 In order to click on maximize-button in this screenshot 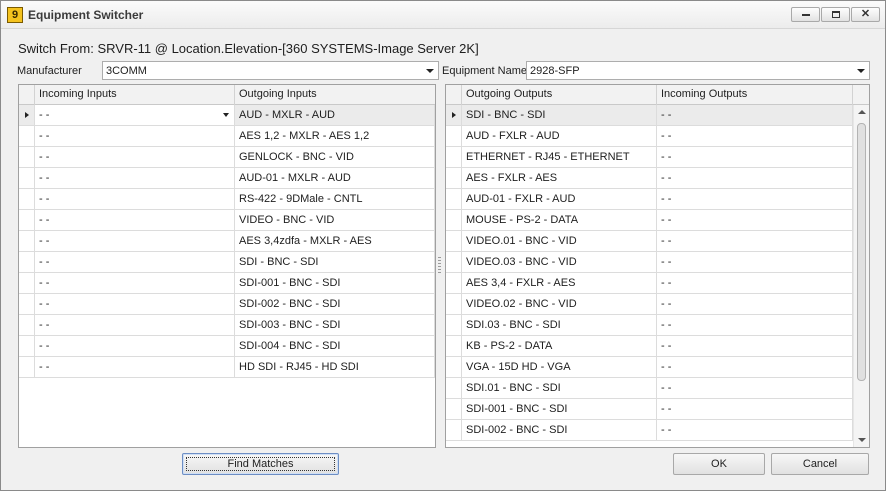, I will do `click(835, 14)`.